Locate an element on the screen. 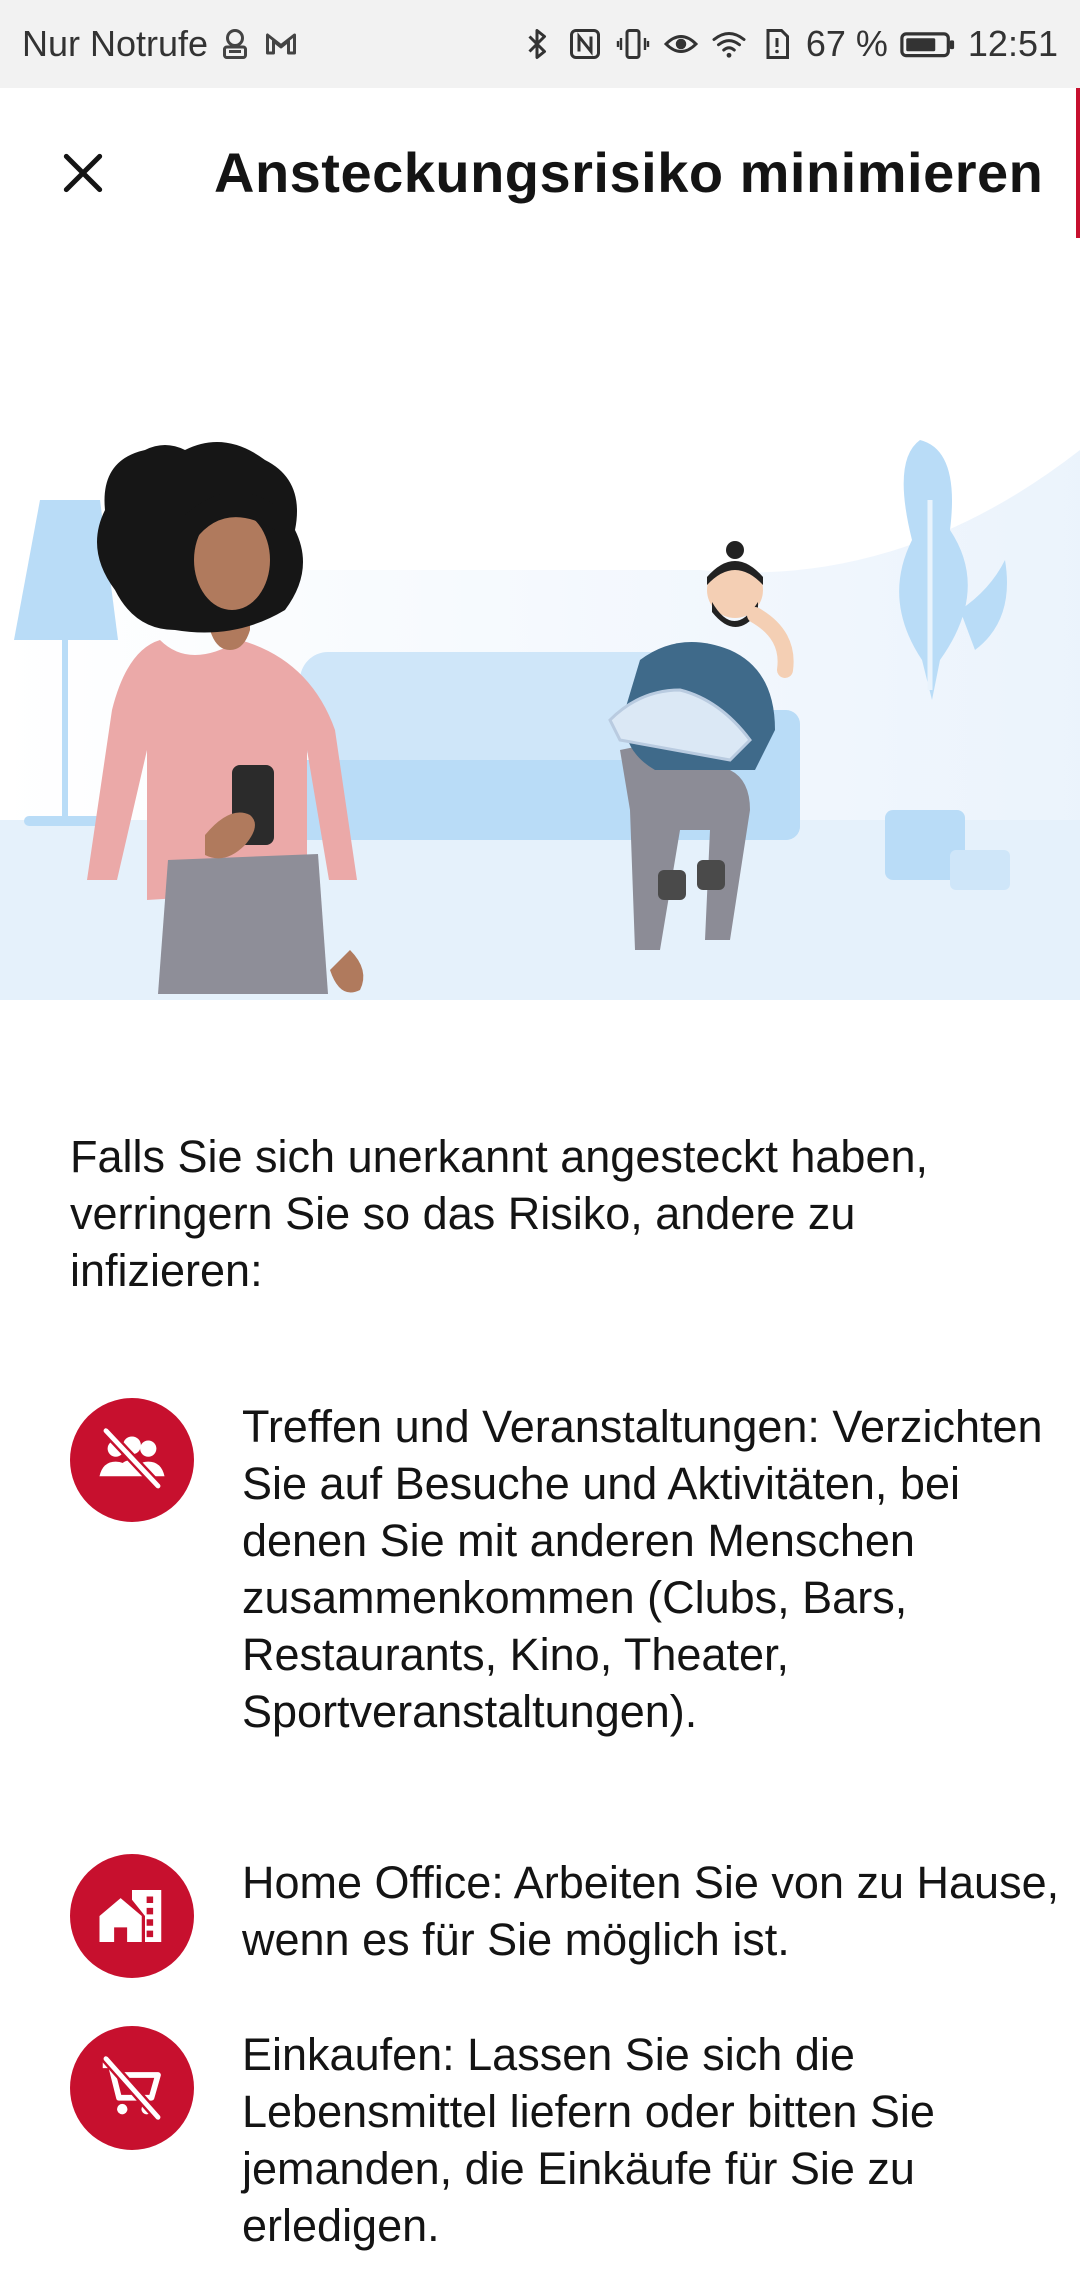  no-gatherings-icon is located at coordinates (132, 1460).